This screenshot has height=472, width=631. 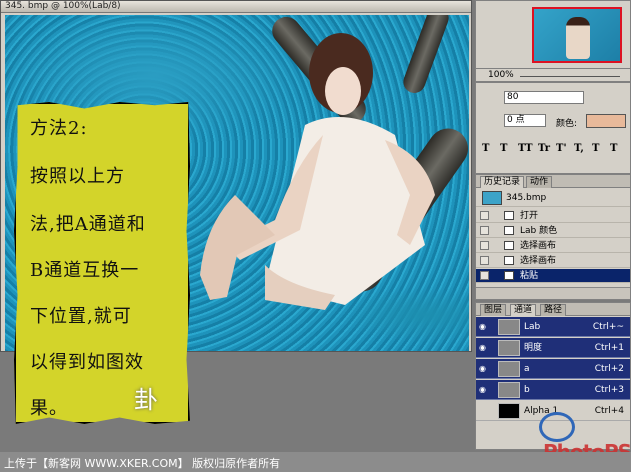 I want to click on strikethrough-button: T, so click(x=613, y=148).